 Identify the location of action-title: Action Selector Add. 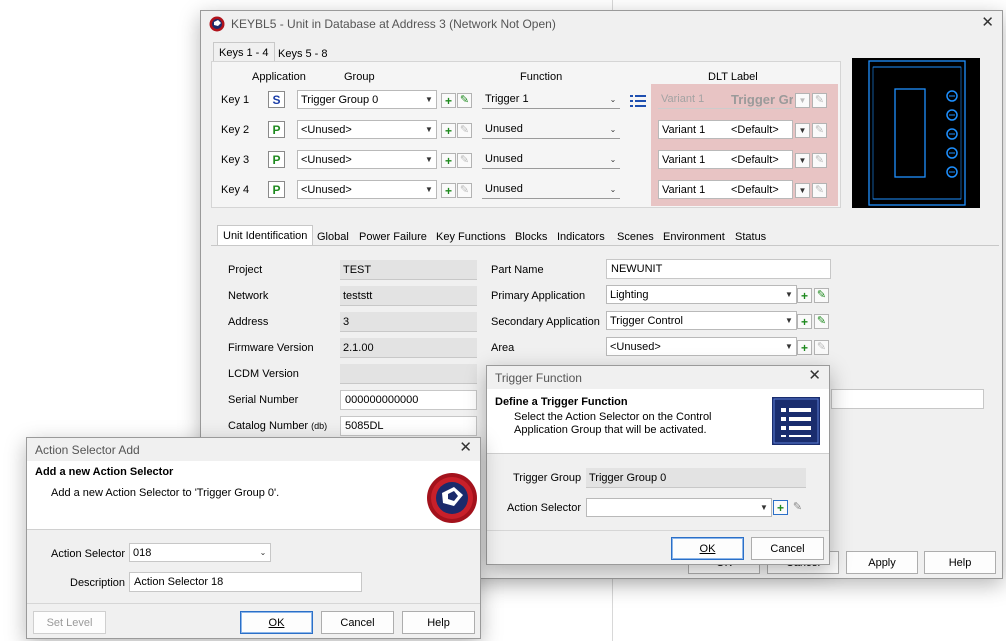
(87, 449).